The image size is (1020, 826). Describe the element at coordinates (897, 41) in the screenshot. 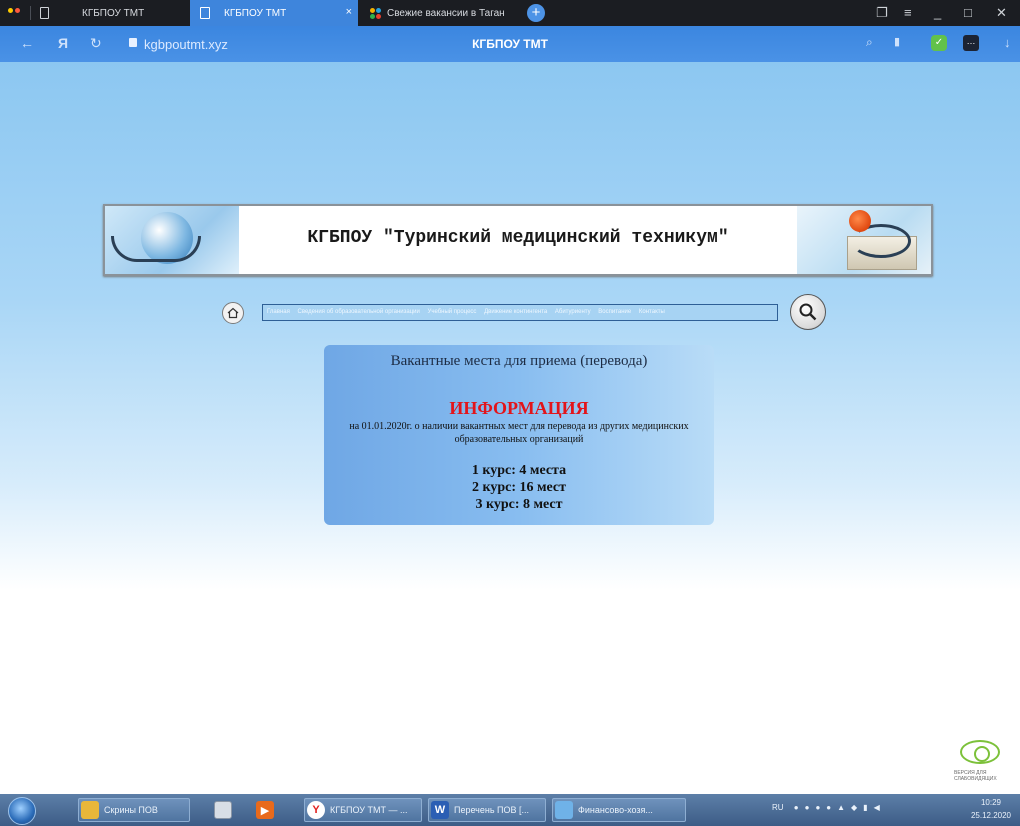

I see `bookmark-icon: ▮` at that location.